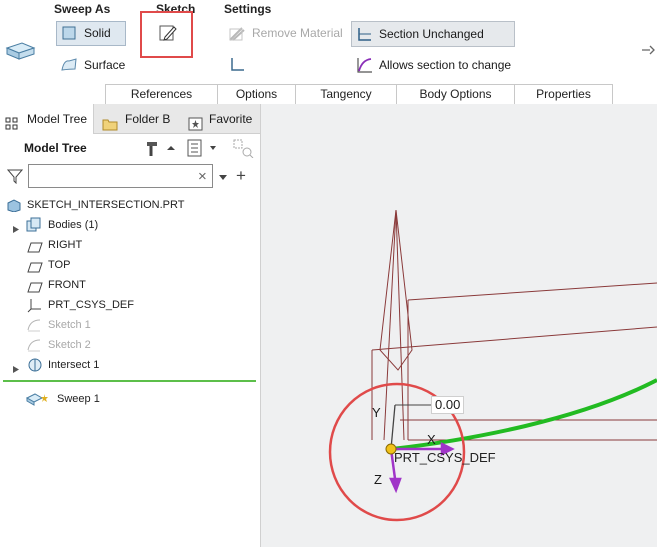  Describe the element at coordinates (378, 479) in the screenshot. I see `axis-z-label: Z` at that location.